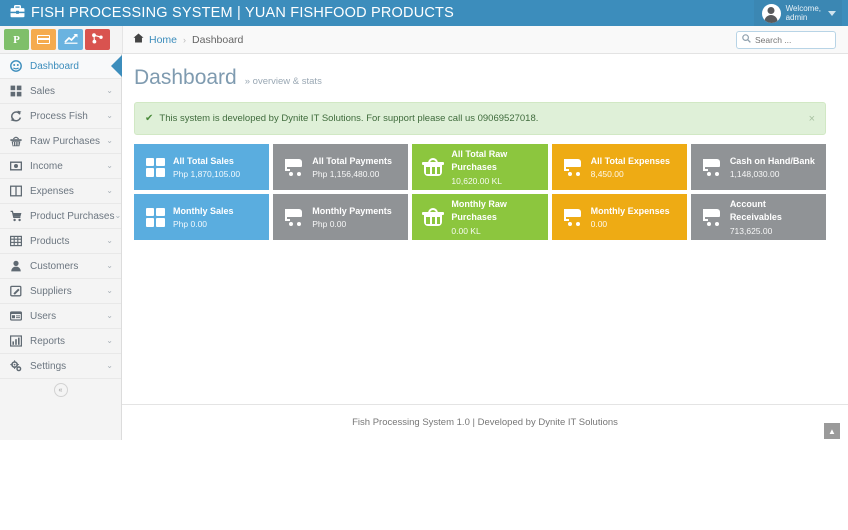  Describe the element at coordinates (746, 39) in the screenshot. I see `search-icon` at that location.